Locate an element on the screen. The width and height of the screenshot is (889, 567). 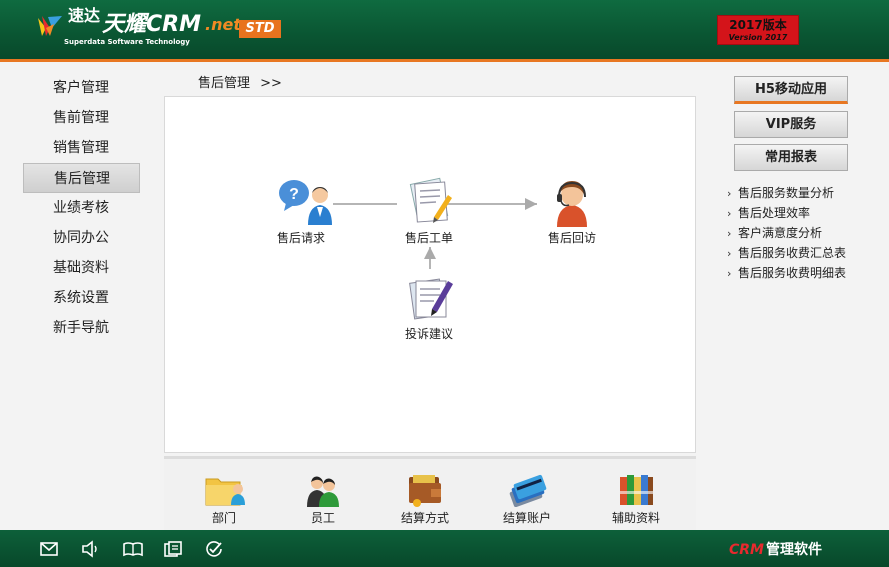
nav-item-sales: 销售管理 is located at coordinates (81, 148).